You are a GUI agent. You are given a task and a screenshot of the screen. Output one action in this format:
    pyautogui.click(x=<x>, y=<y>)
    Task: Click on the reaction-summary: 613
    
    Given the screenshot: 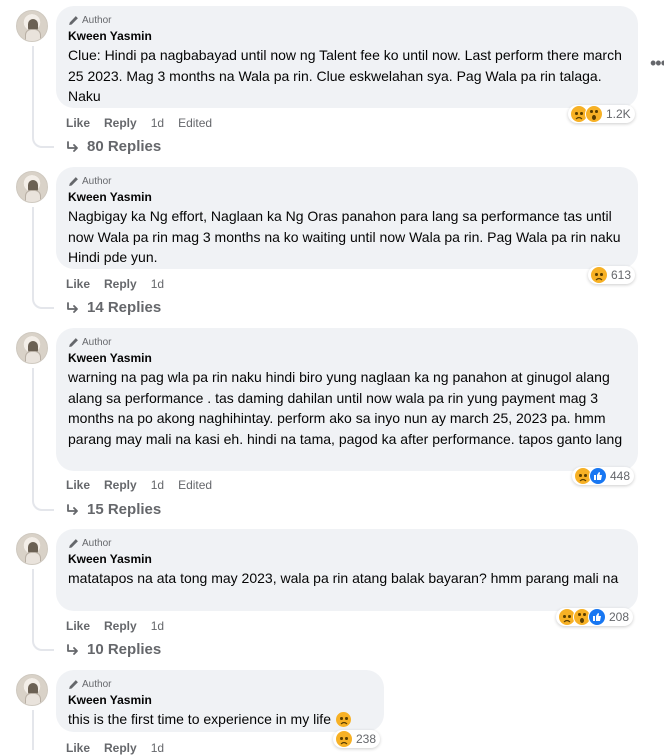 What is the action you would take?
    pyautogui.click(x=612, y=275)
    